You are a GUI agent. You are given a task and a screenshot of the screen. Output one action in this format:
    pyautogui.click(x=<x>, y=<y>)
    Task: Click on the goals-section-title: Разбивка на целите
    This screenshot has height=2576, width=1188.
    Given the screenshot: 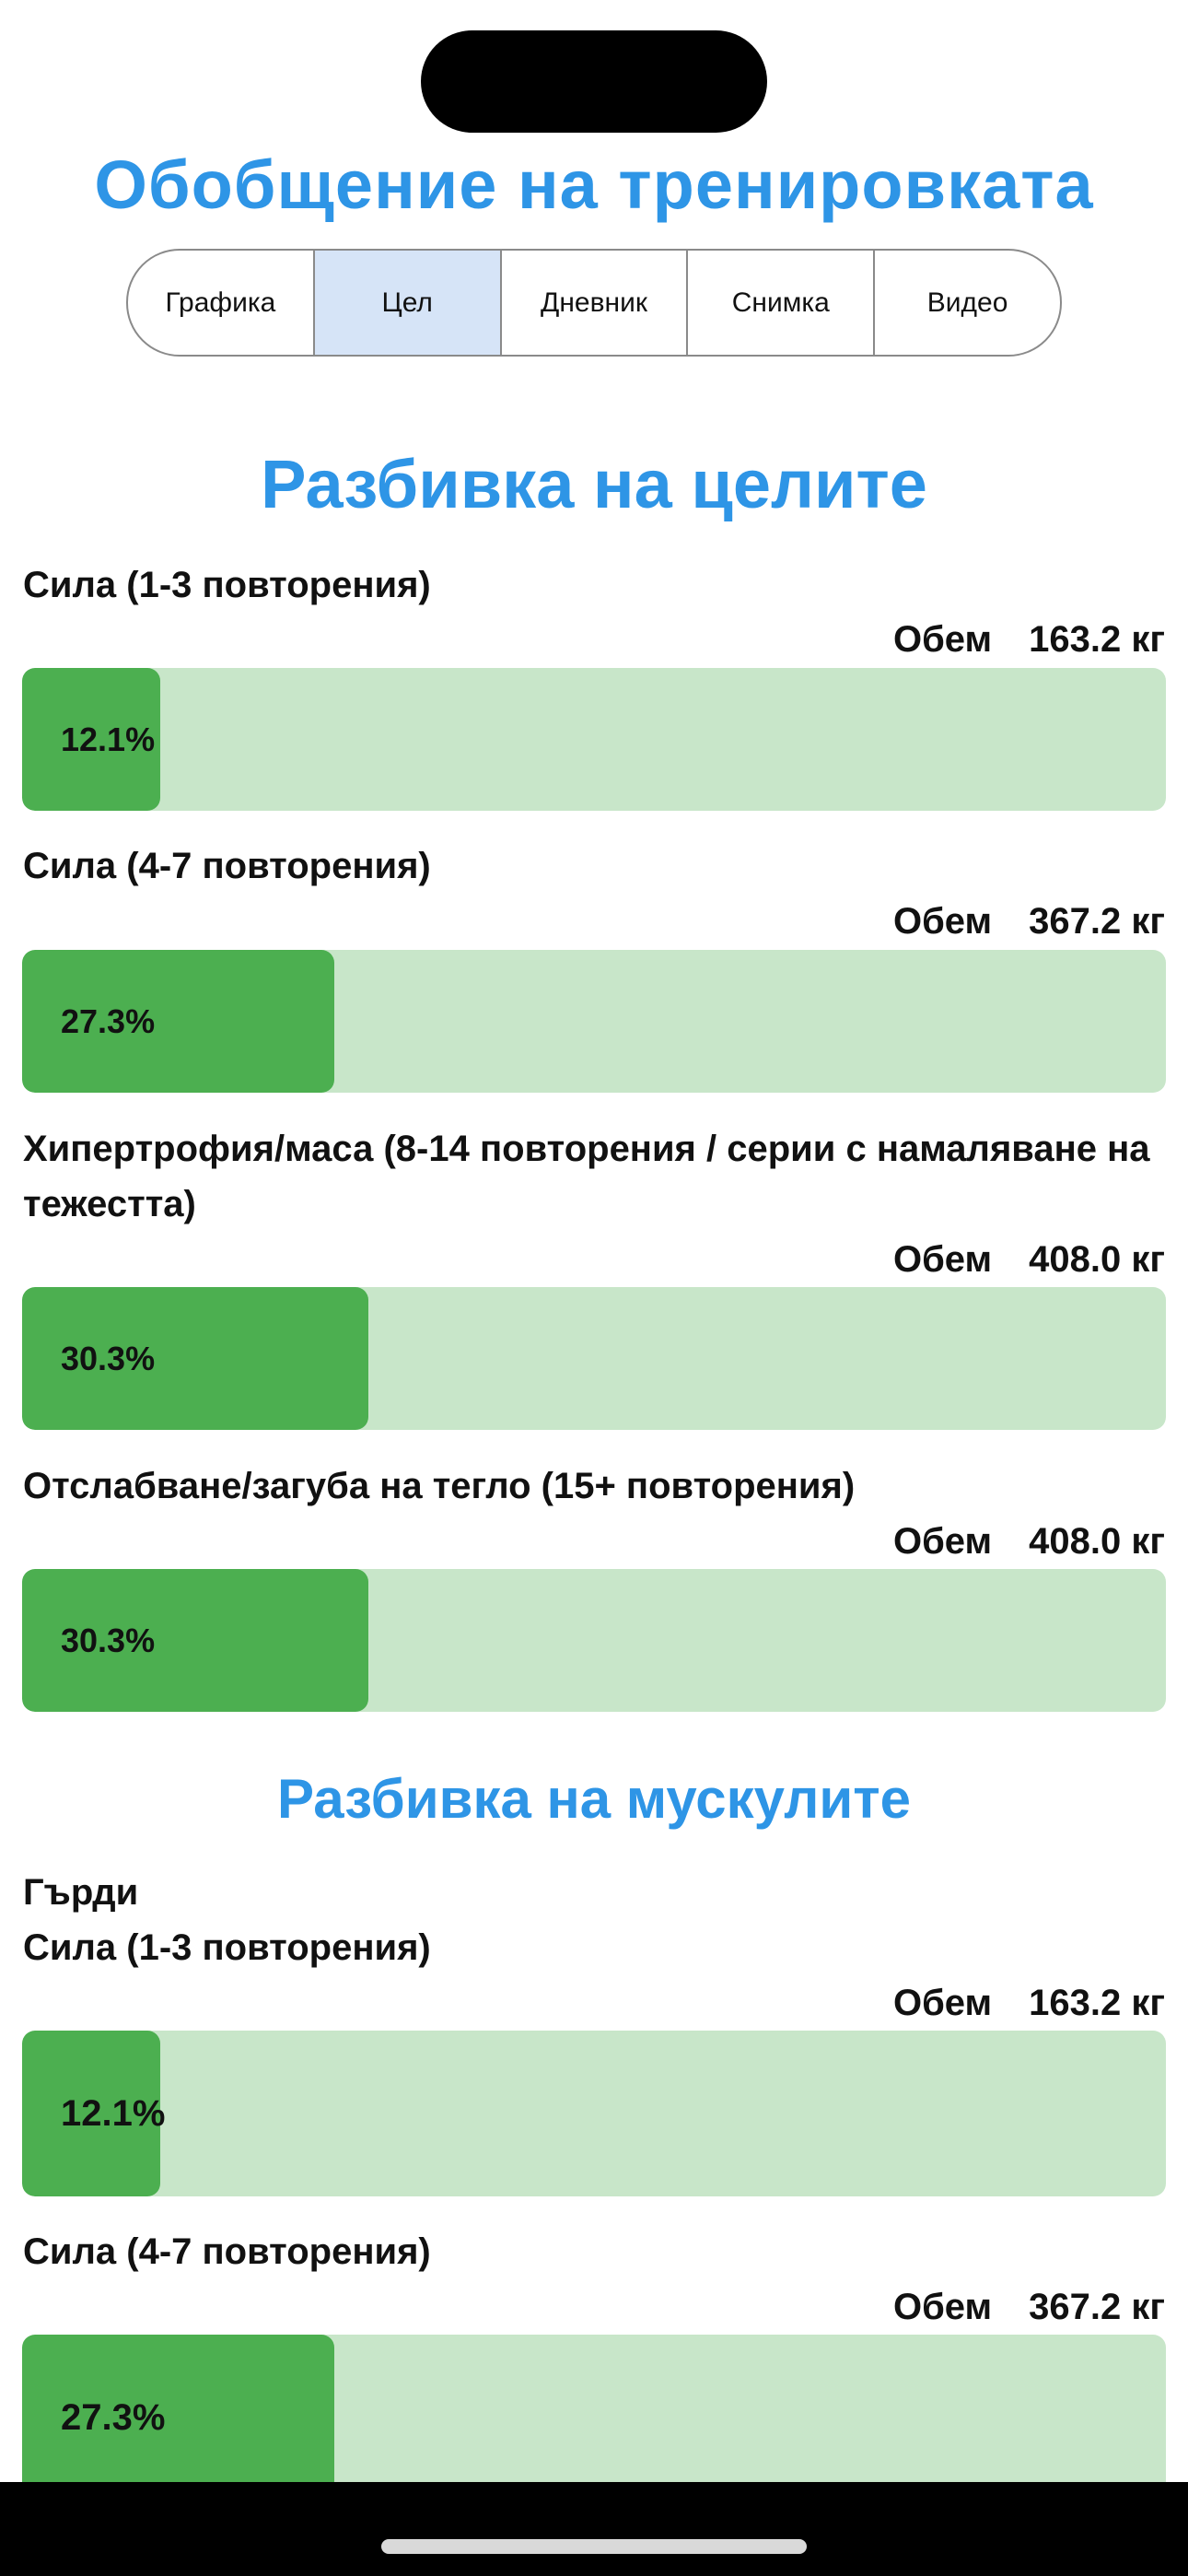 What is the action you would take?
    pyautogui.click(x=594, y=484)
    